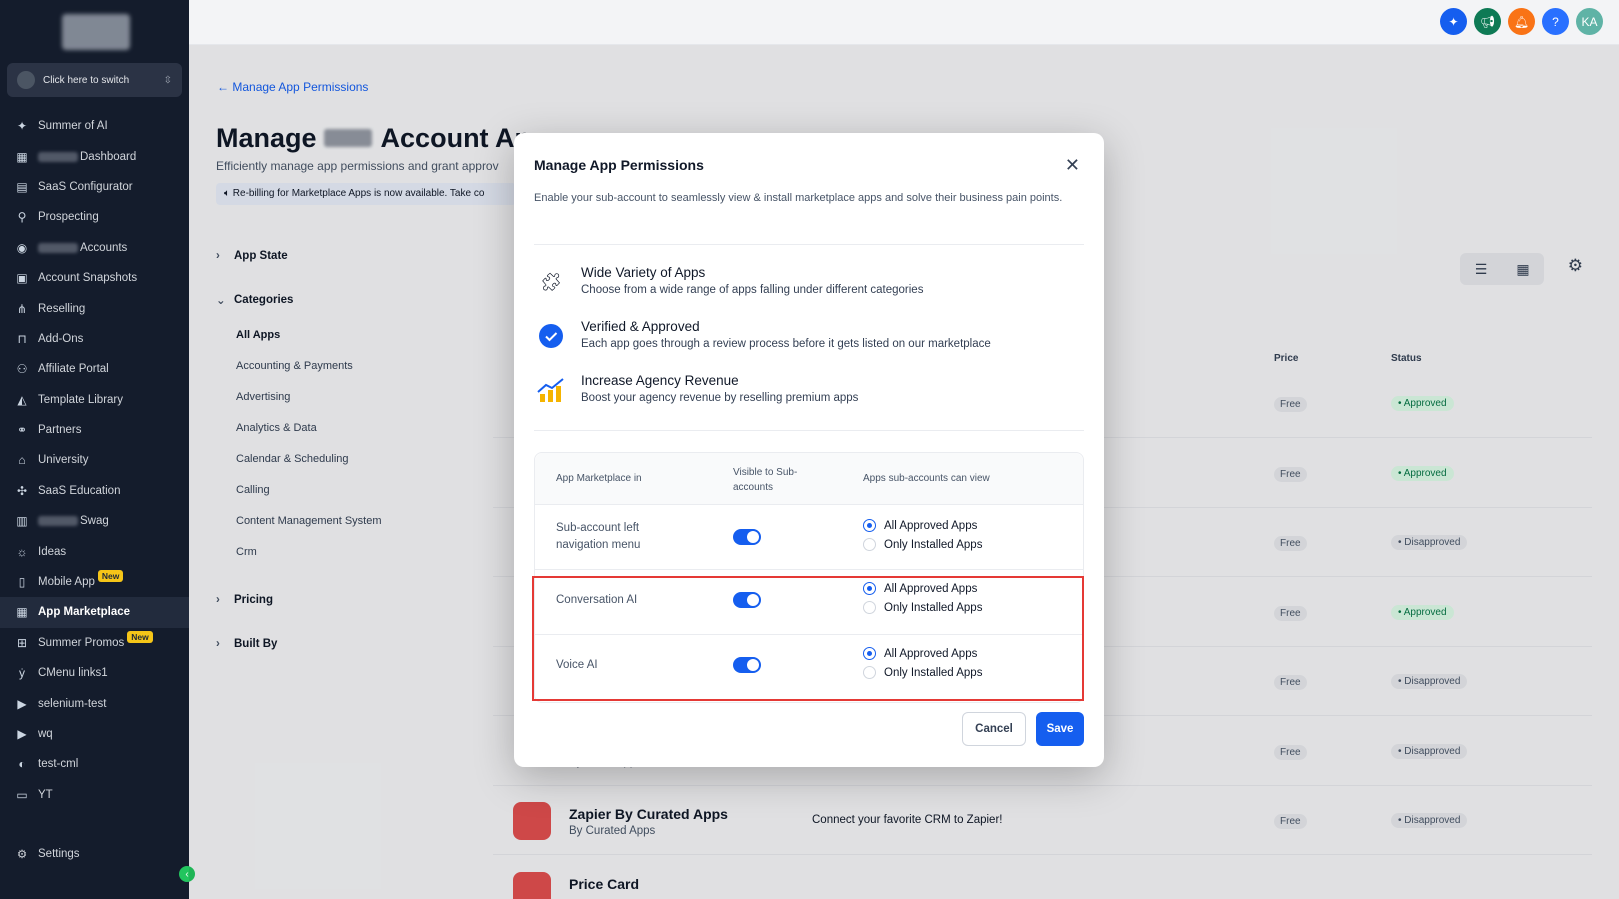  I want to click on sidebar-item-summer-promos: ⊞ Summer Promos New, so click(94, 643).